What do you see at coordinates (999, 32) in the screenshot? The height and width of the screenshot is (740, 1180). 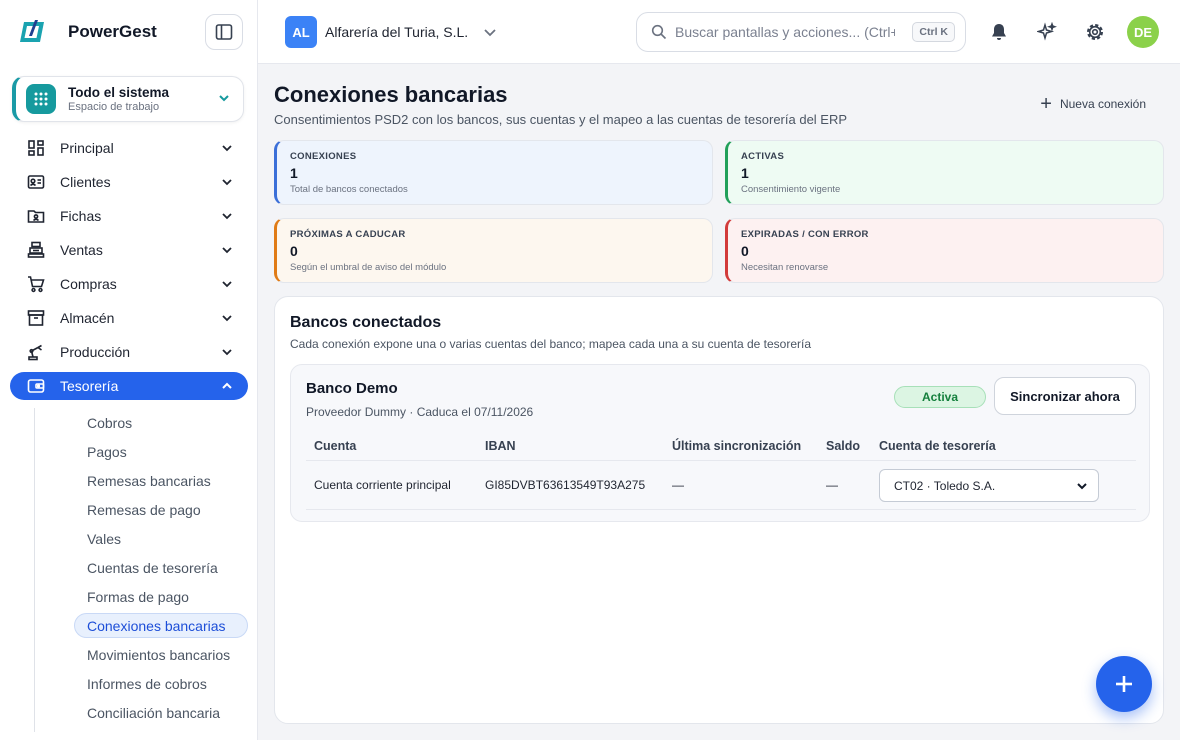 I see `notifications-button` at bounding box center [999, 32].